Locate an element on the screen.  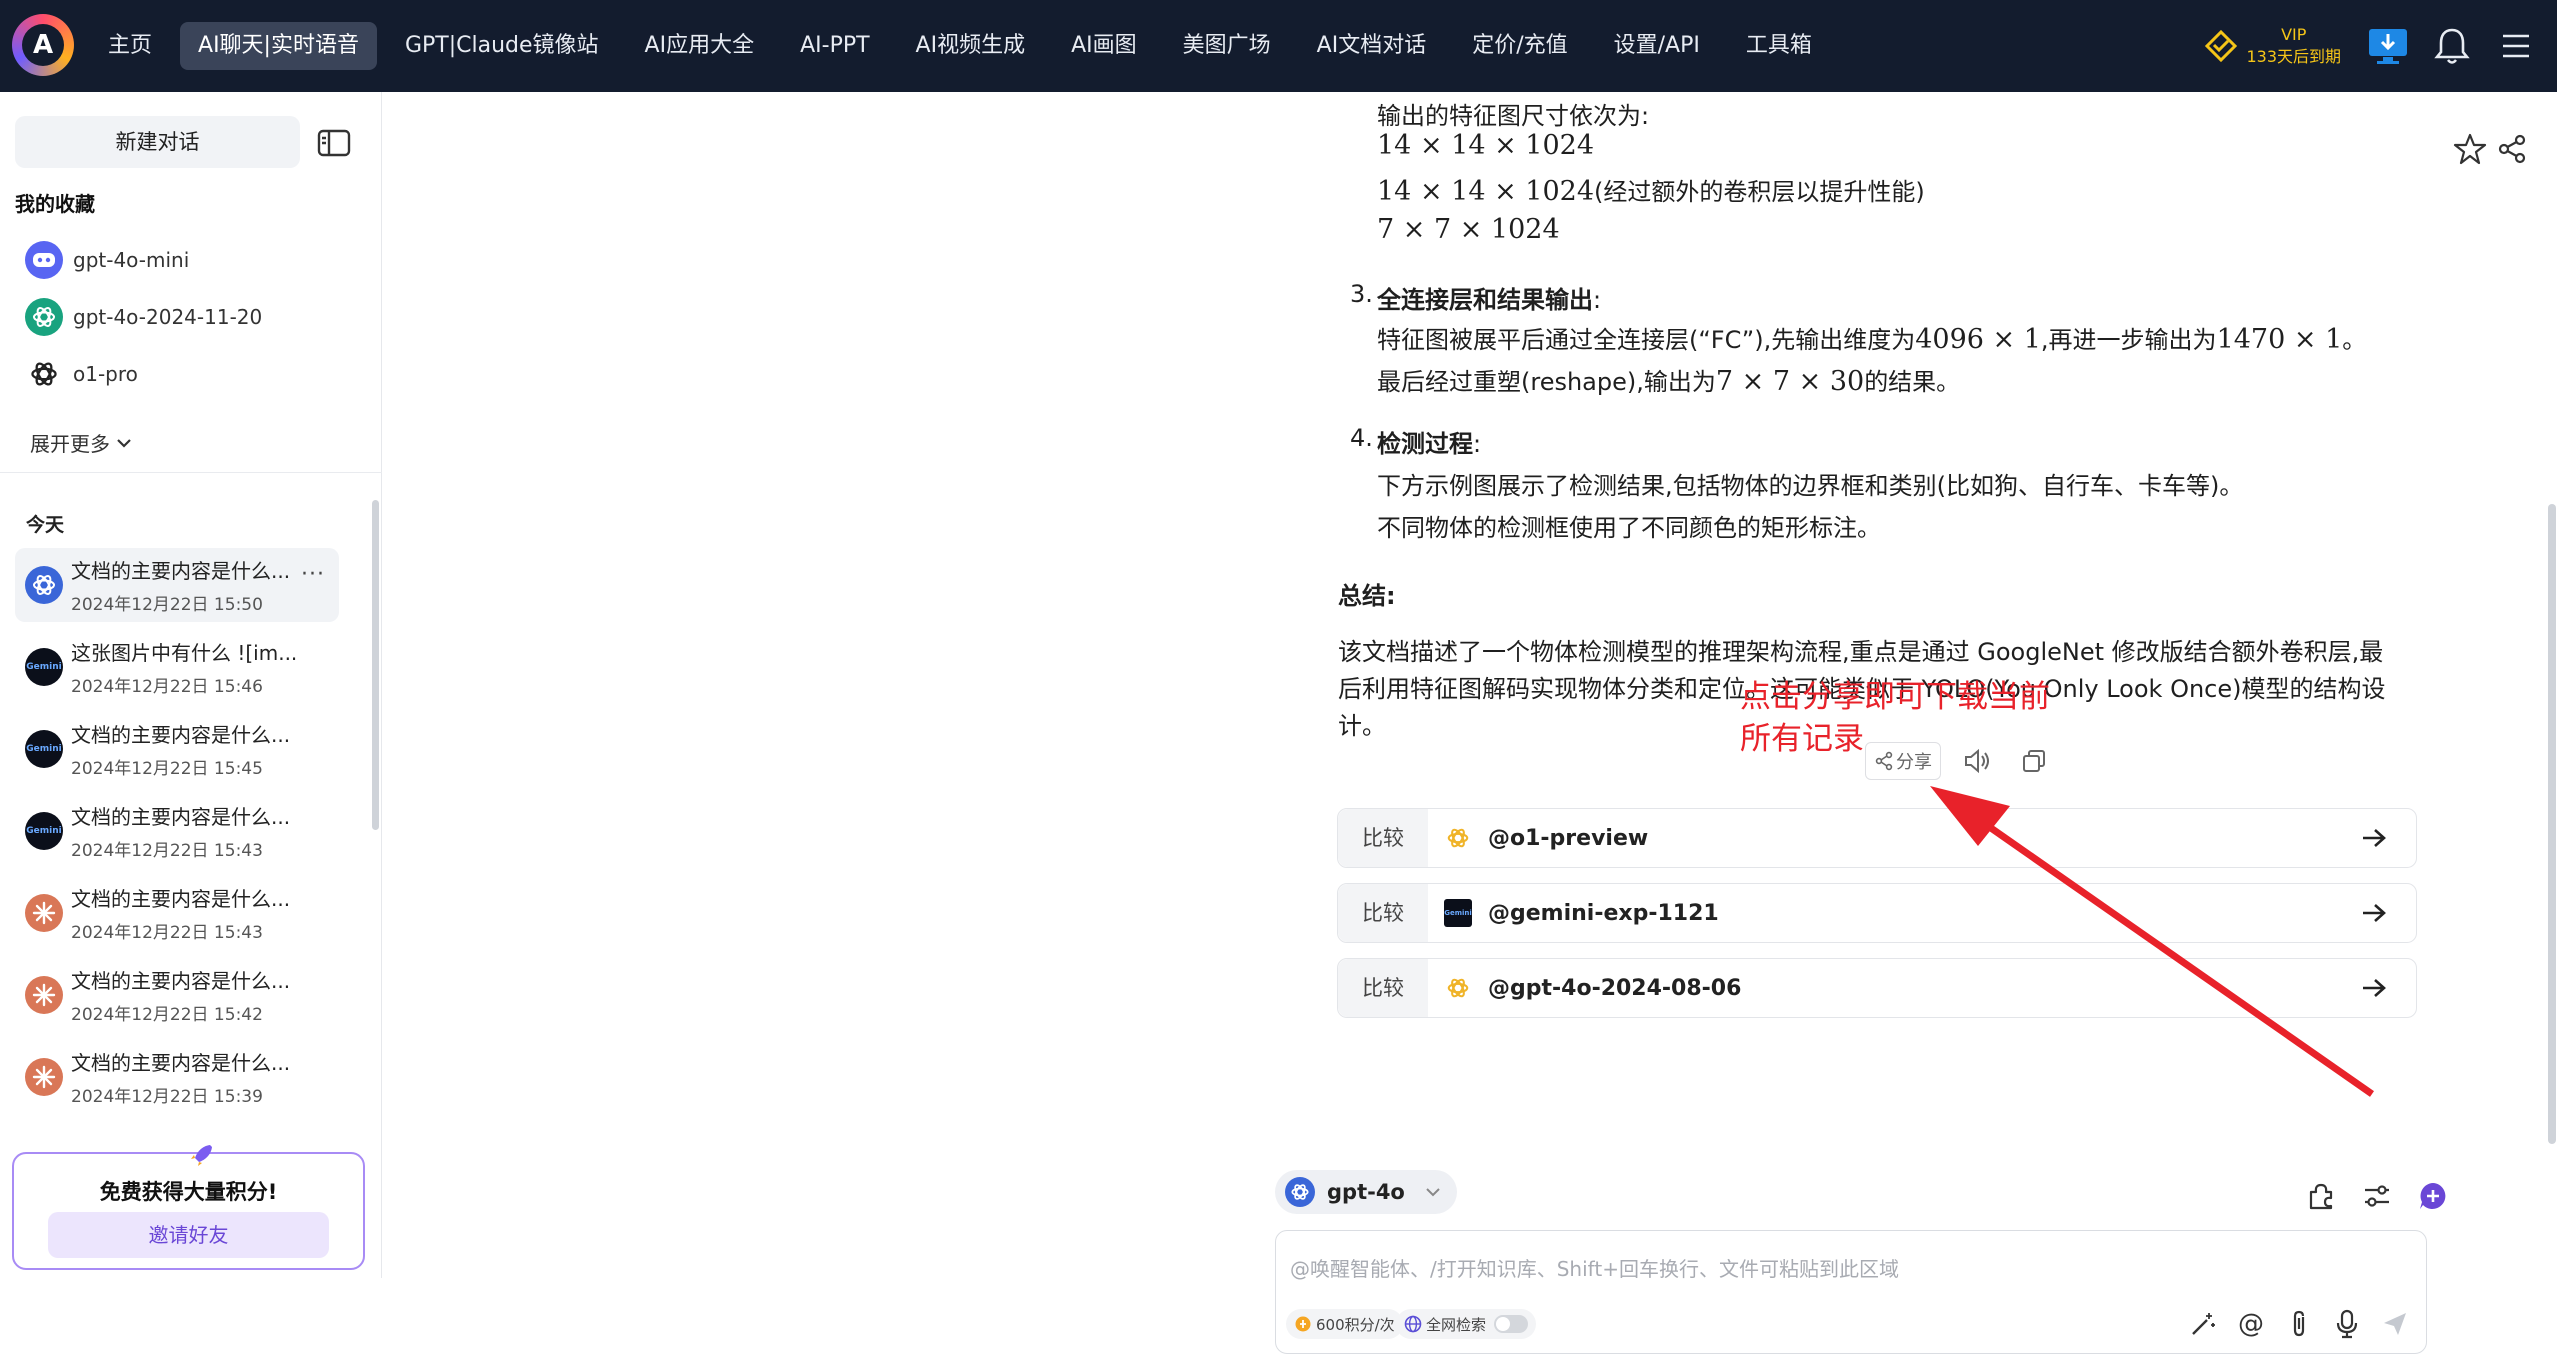
input-tools: @ is located at coordinates (2292, 1324).